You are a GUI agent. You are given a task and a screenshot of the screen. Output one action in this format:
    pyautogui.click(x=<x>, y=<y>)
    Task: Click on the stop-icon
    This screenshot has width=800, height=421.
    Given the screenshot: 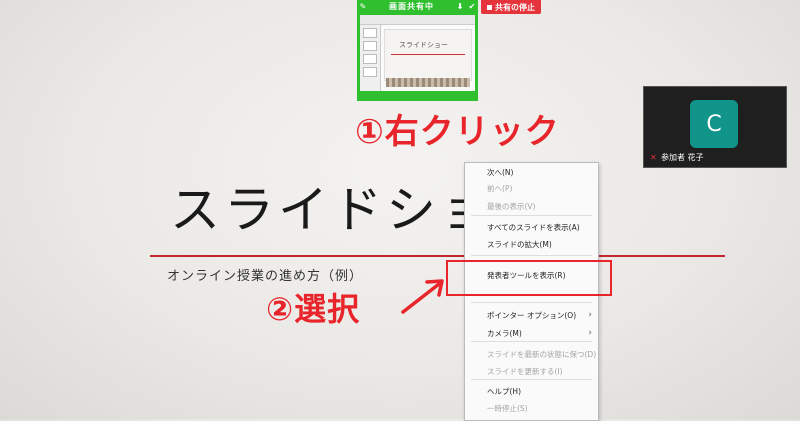 What is the action you would take?
    pyautogui.click(x=489, y=7)
    